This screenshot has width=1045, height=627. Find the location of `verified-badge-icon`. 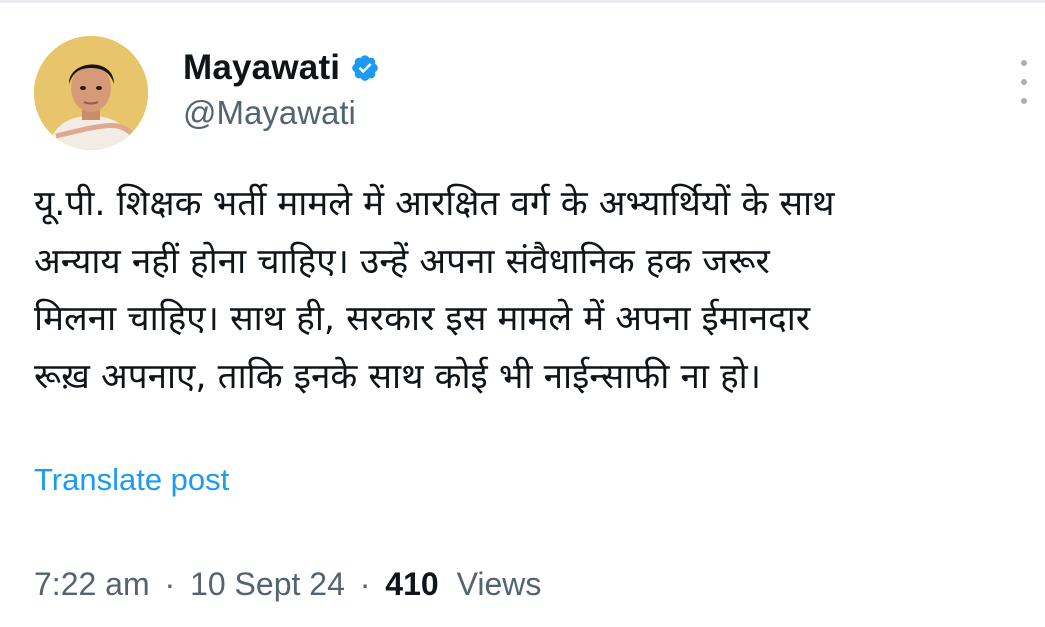

verified-badge-icon is located at coordinates (365, 68).